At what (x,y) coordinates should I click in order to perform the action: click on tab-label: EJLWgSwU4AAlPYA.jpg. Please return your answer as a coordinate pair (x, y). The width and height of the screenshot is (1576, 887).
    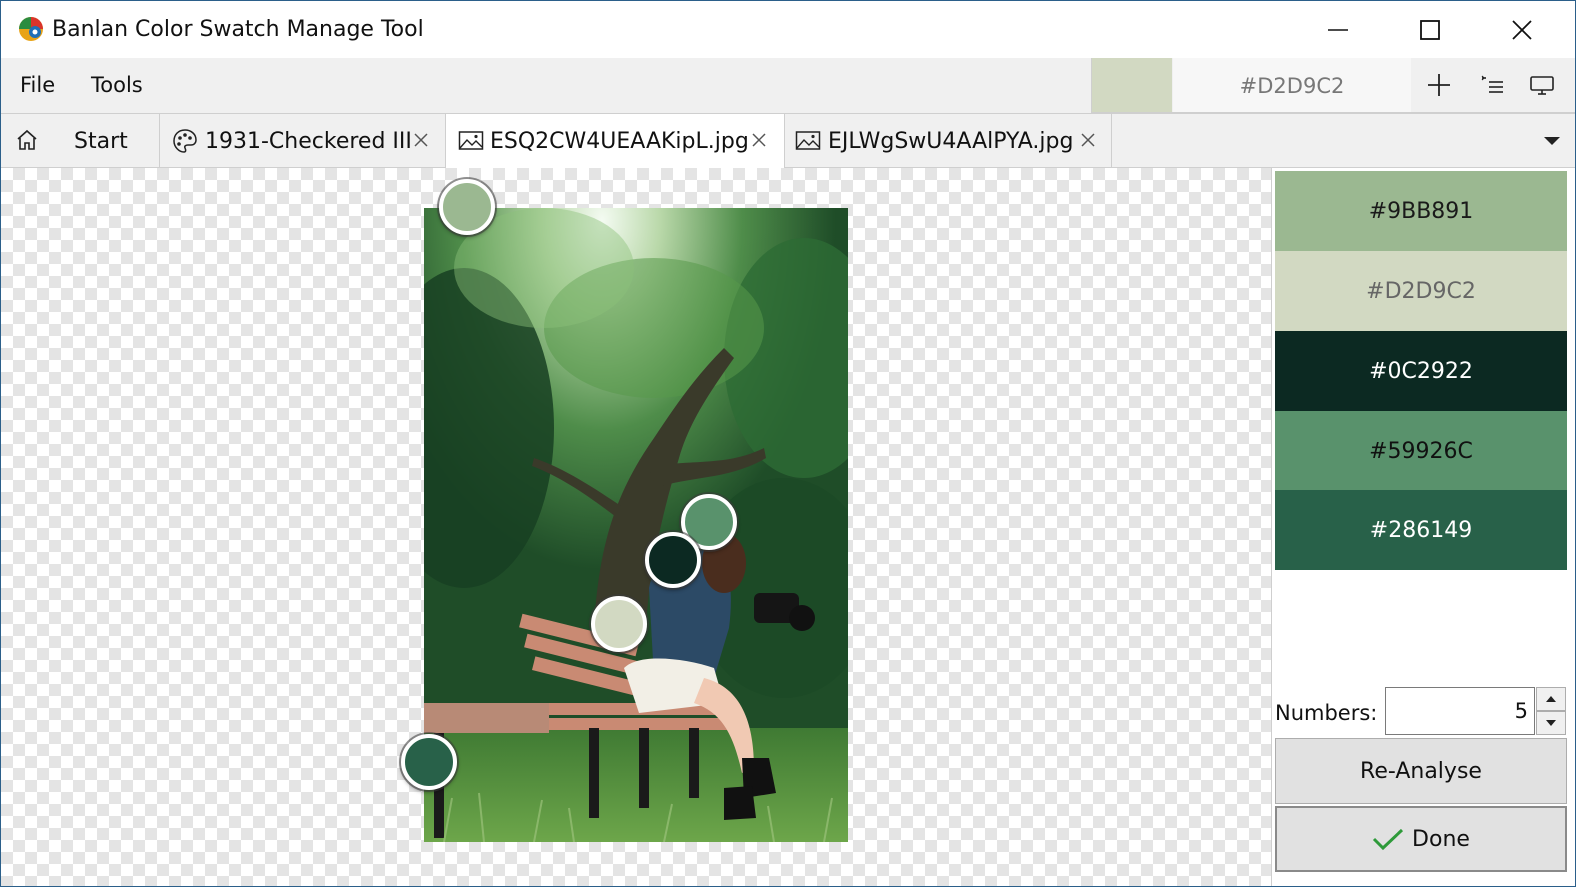
    Looking at the image, I should click on (951, 141).